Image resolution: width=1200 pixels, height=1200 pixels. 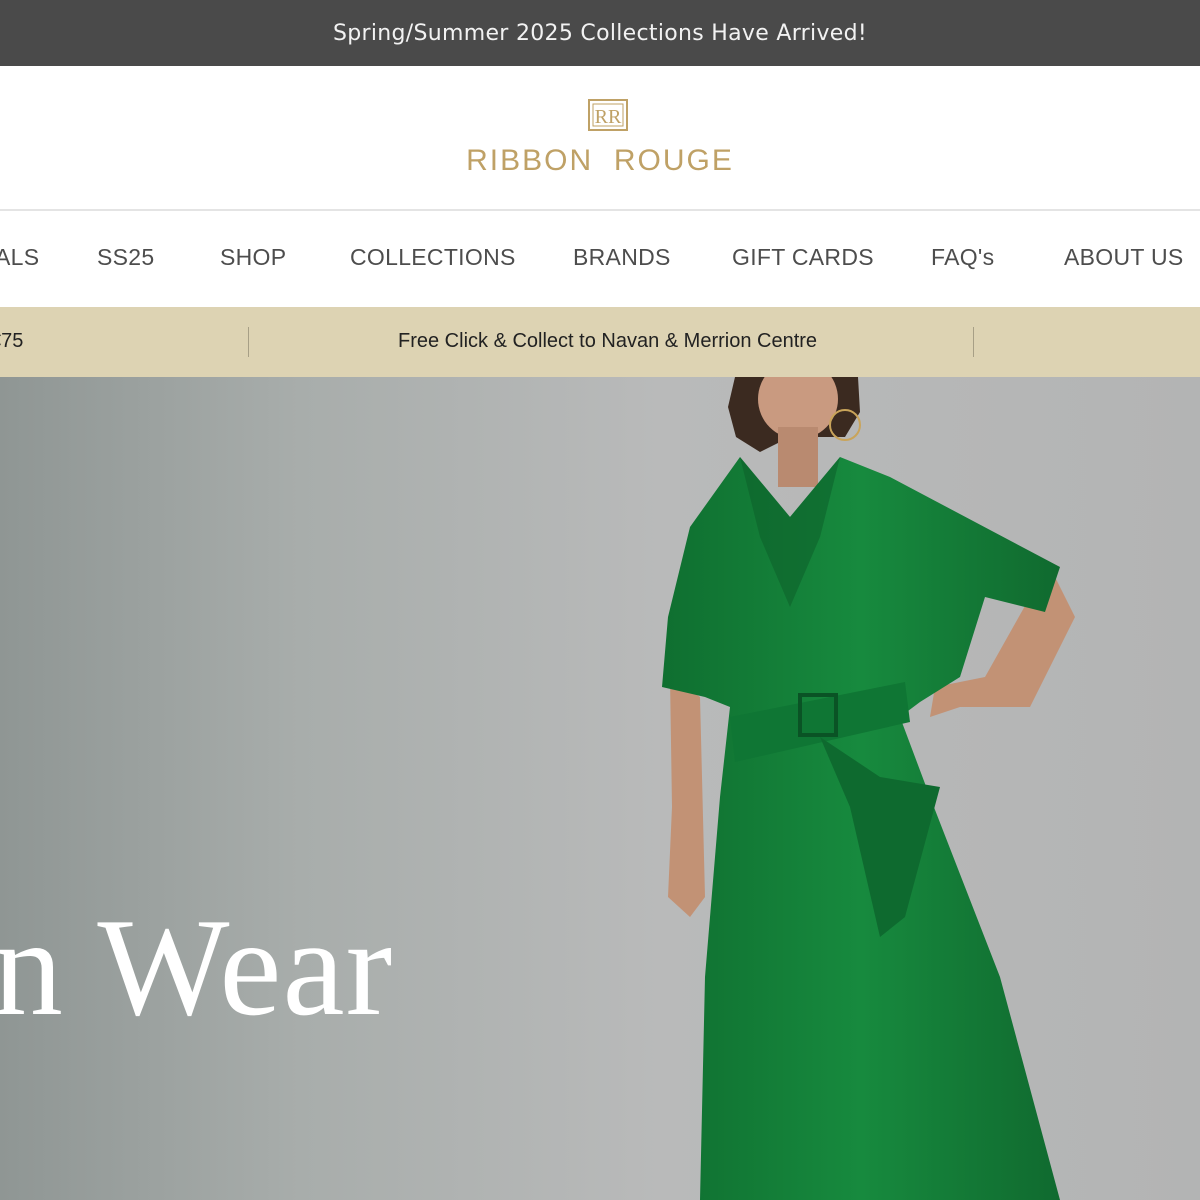 What do you see at coordinates (12, 341) in the screenshot?
I see `promo-left-text: €75` at bounding box center [12, 341].